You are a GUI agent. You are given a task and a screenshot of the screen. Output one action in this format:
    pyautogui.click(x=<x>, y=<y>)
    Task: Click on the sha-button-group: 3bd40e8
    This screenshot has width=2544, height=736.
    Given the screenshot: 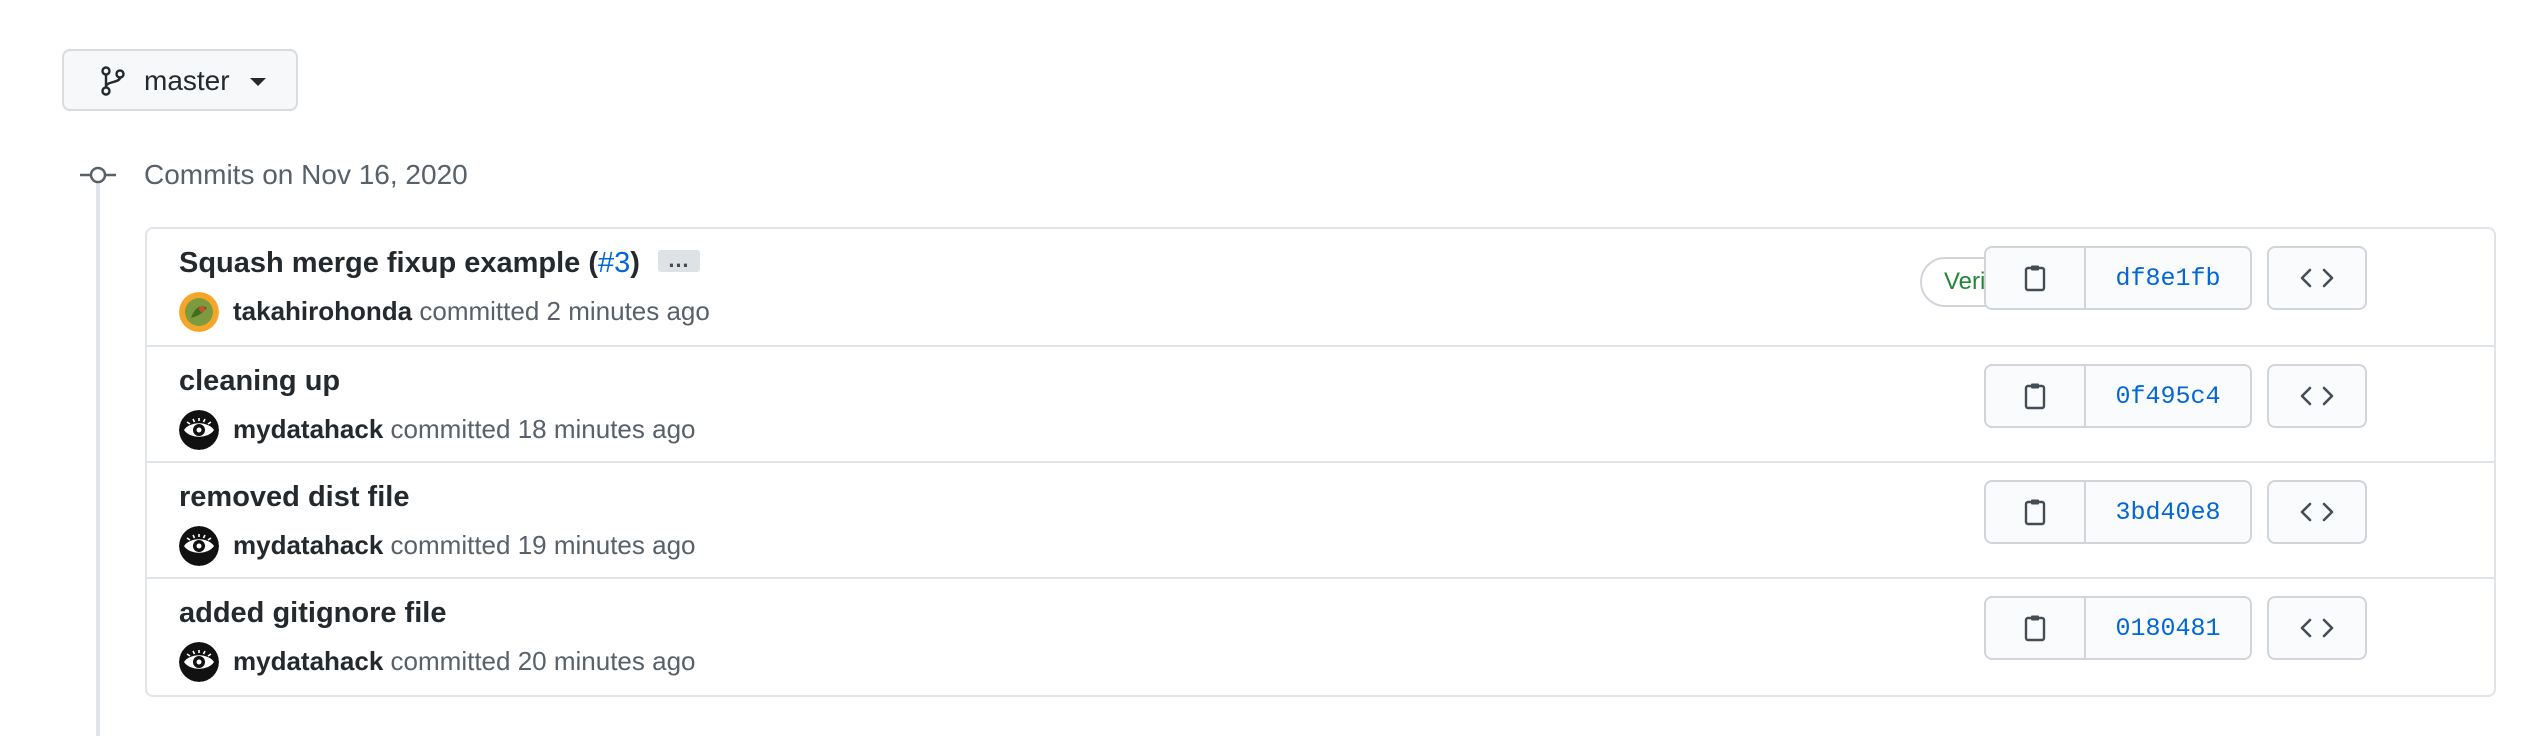 What is the action you would take?
    pyautogui.click(x=2118, y=512)
    